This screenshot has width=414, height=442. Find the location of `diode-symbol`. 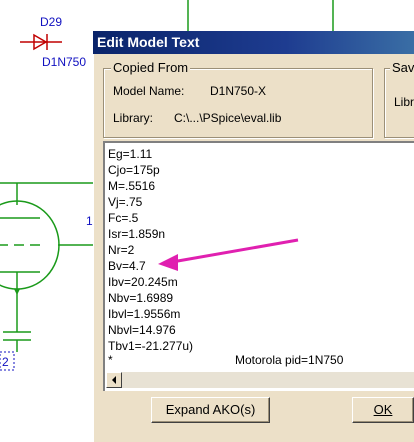

diode-symbol is located at coordinates (41, 42).